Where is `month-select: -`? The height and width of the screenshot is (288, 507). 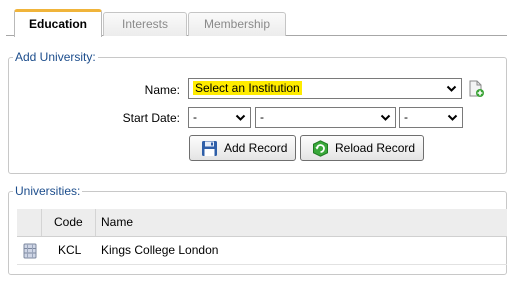
month-select: - is located at coordinates (325, 117).